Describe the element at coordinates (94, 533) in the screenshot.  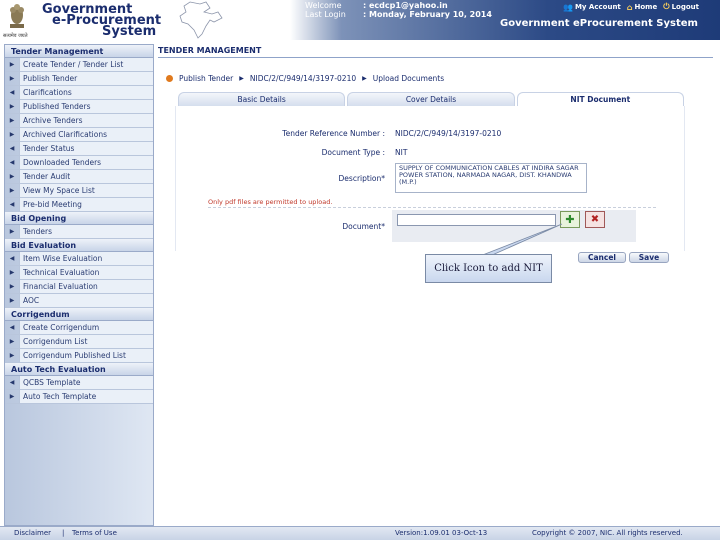
I see `terms-of-use-link: Terms of Use` at that location.